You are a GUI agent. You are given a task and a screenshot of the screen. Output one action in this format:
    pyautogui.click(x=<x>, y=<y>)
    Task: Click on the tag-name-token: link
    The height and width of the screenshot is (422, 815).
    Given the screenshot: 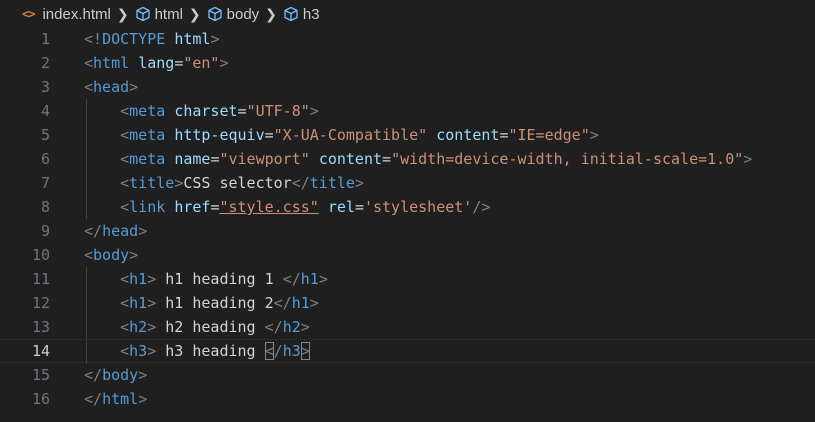 What is the action you would take?
    pyautogui.click(x=147, y=207)
    